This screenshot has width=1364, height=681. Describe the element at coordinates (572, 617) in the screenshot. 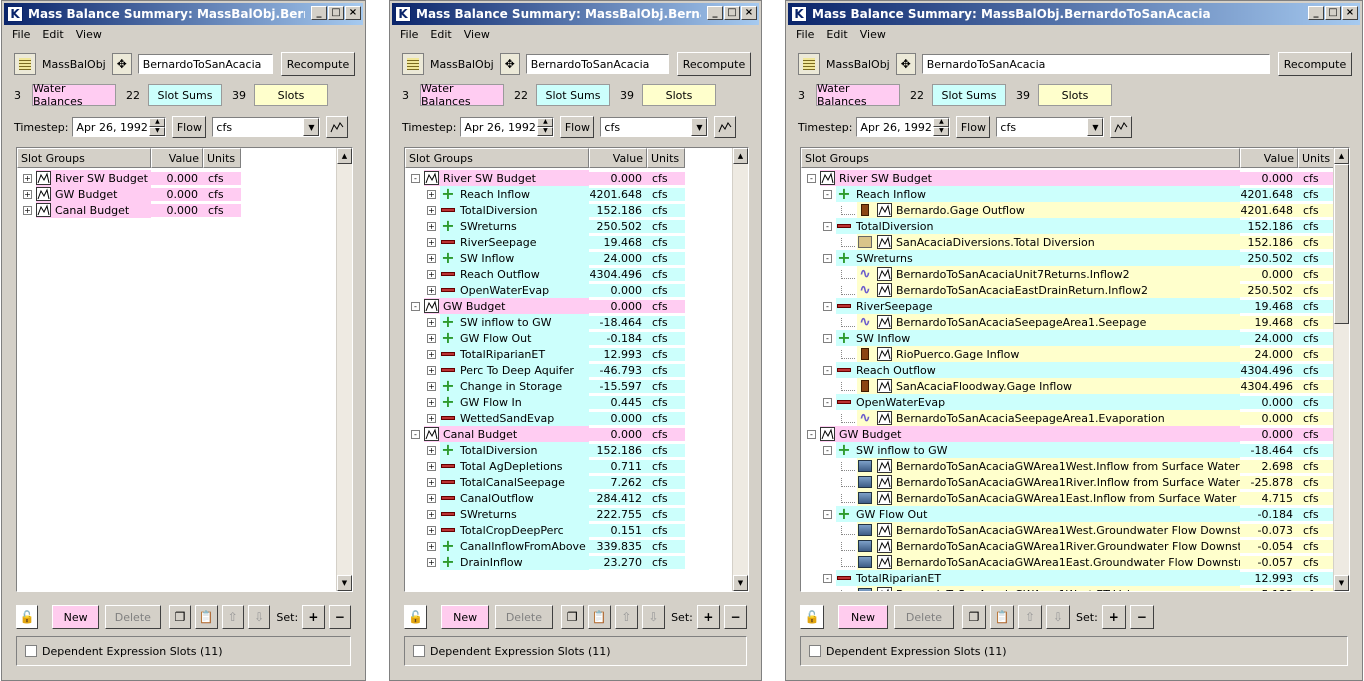

I see `copy-icon: ❐` at that location.